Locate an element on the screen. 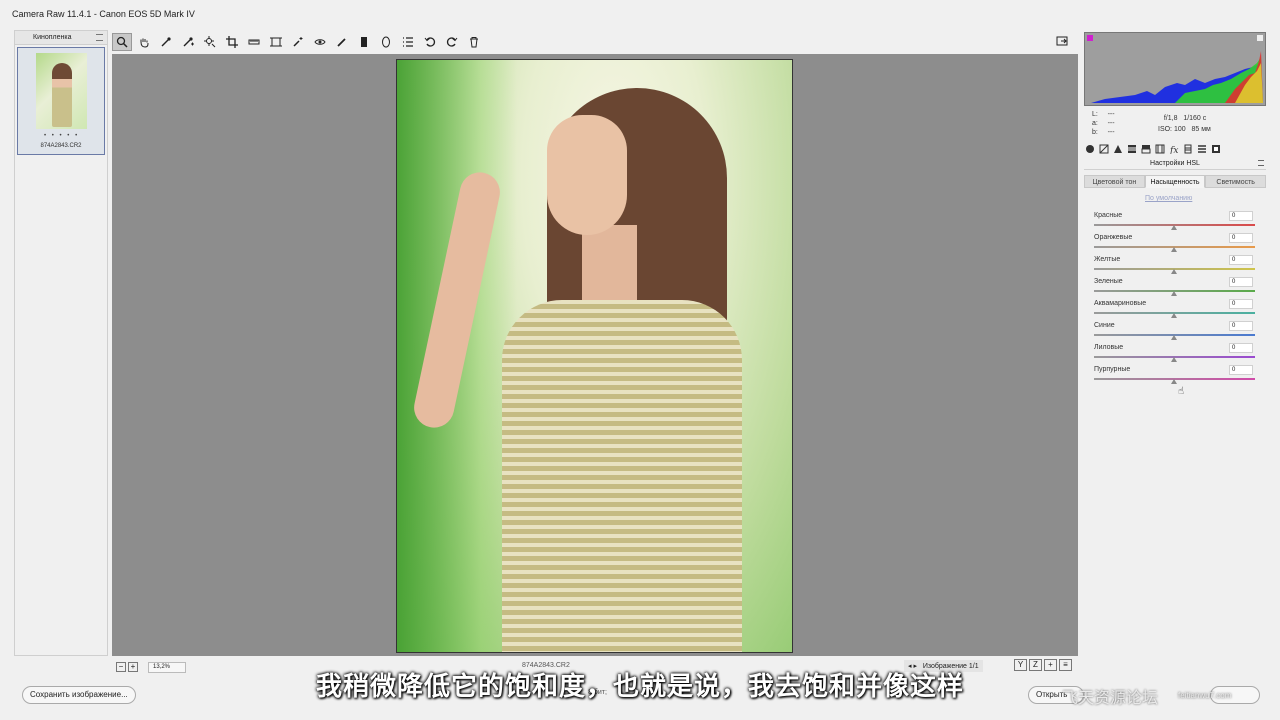 The image size is (1280, 720). snapshots-icon is located at coordinates (1216, 149).